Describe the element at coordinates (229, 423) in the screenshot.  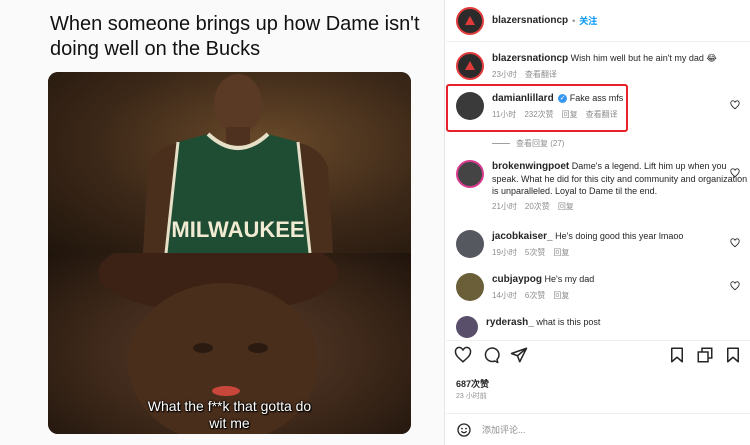
I see `meme-subtitle-line2: wit me` at that location.